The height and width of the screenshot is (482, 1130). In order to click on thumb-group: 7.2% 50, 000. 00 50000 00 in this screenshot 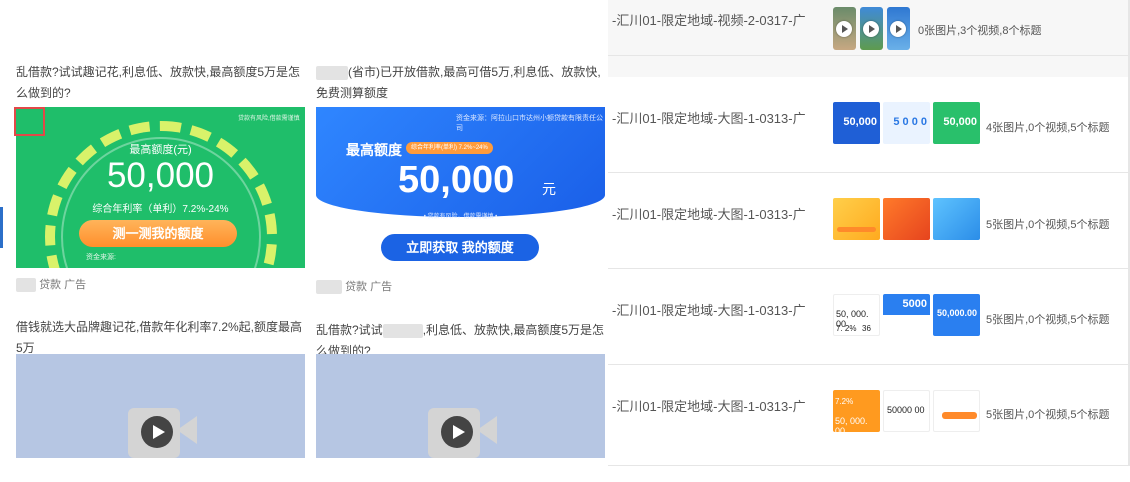, I will do `click(906, 411)`.